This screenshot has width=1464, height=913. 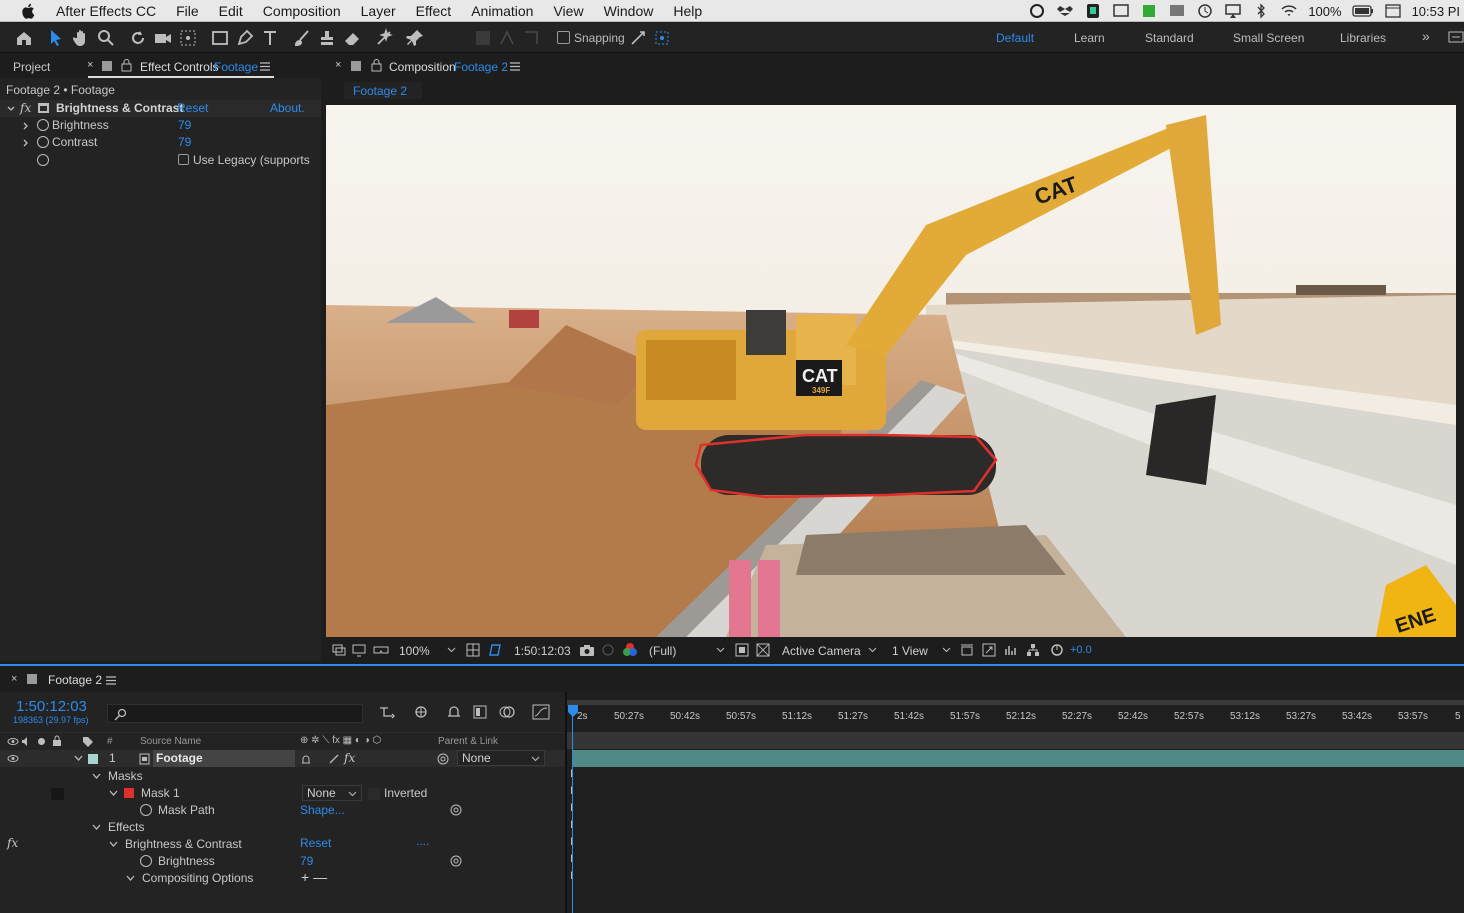 I want to click on creative-cloud-icon, so click(x=1037, y=11).